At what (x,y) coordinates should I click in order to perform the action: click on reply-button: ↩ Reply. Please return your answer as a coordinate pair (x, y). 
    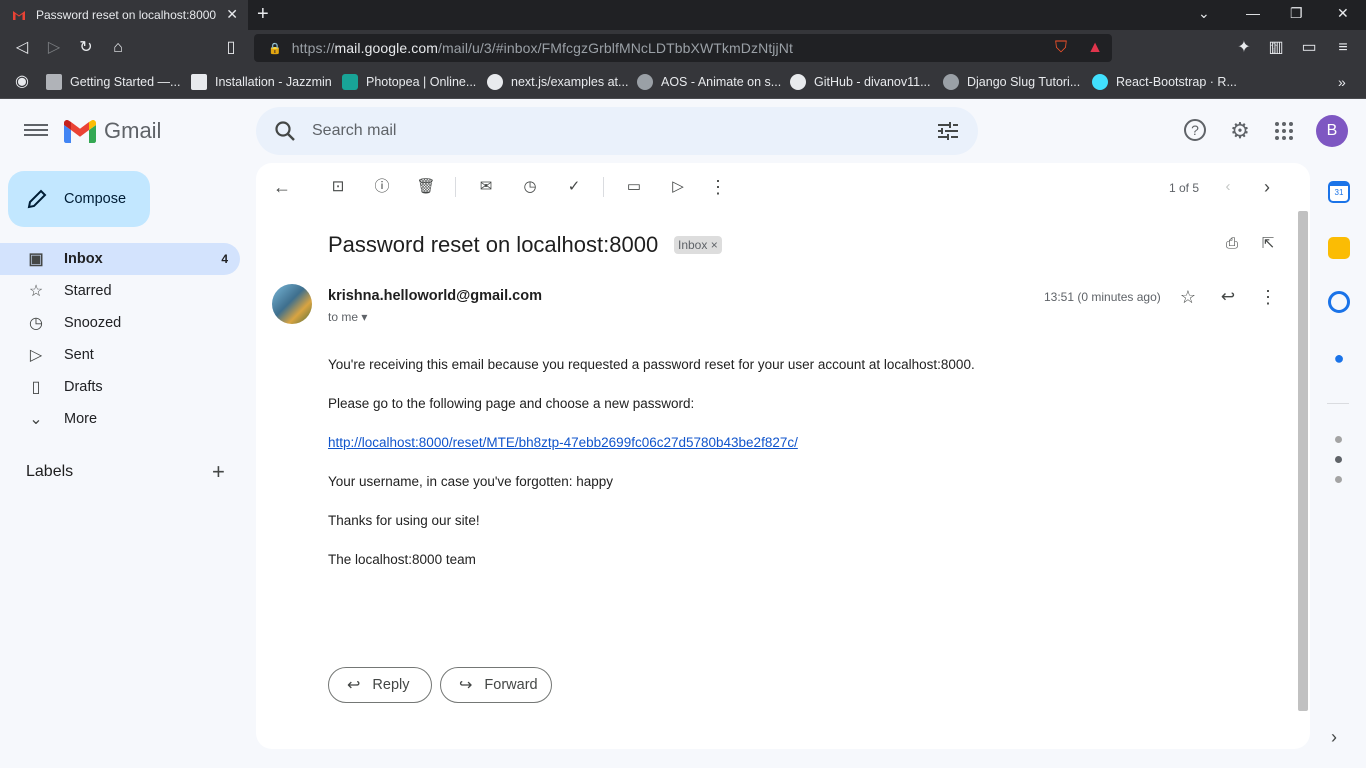
    Looking at the image, I should click on (380, 685).